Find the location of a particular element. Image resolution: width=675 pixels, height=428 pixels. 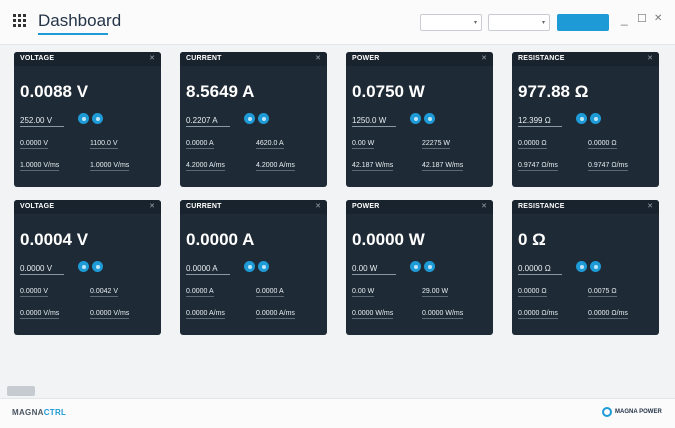

mode-select: ▾ is located at coordinates (519, 22).